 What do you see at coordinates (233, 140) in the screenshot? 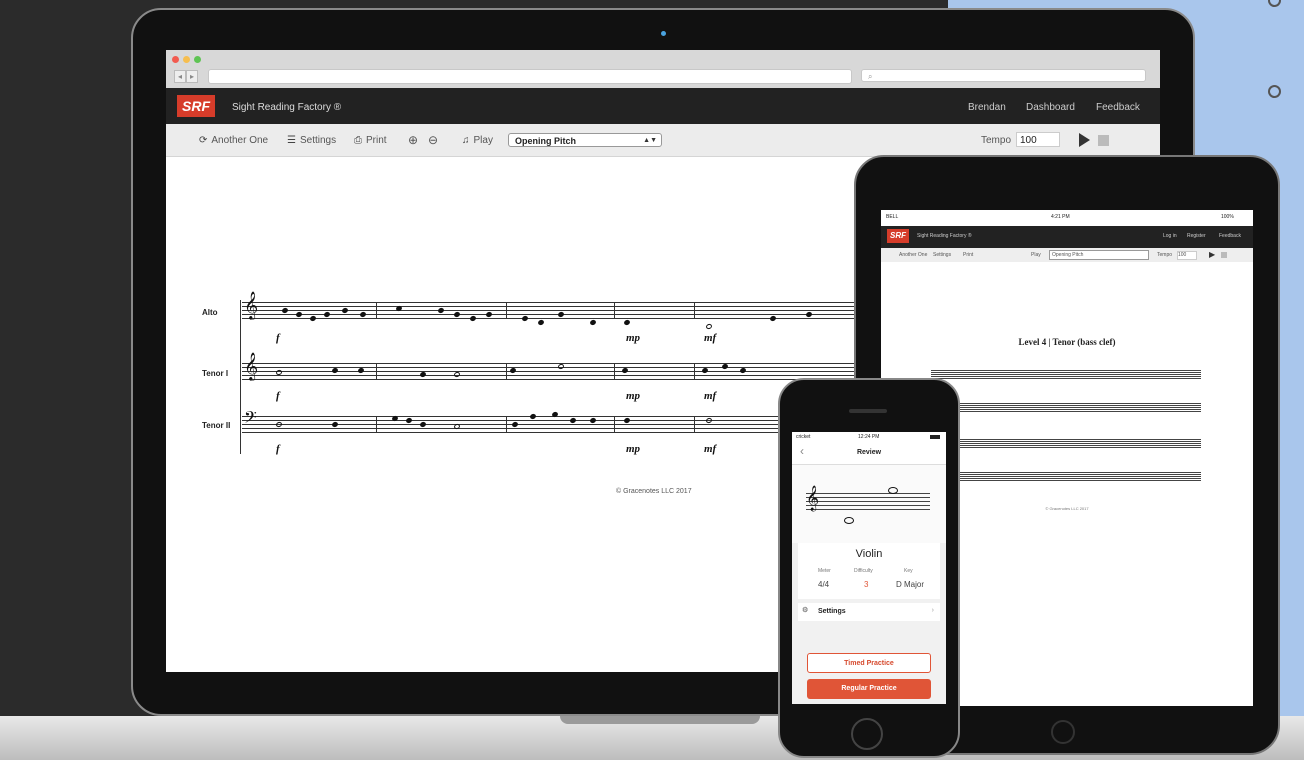
I see `another-one-button: ⟳ Another One` at bounding box center [233, 140].